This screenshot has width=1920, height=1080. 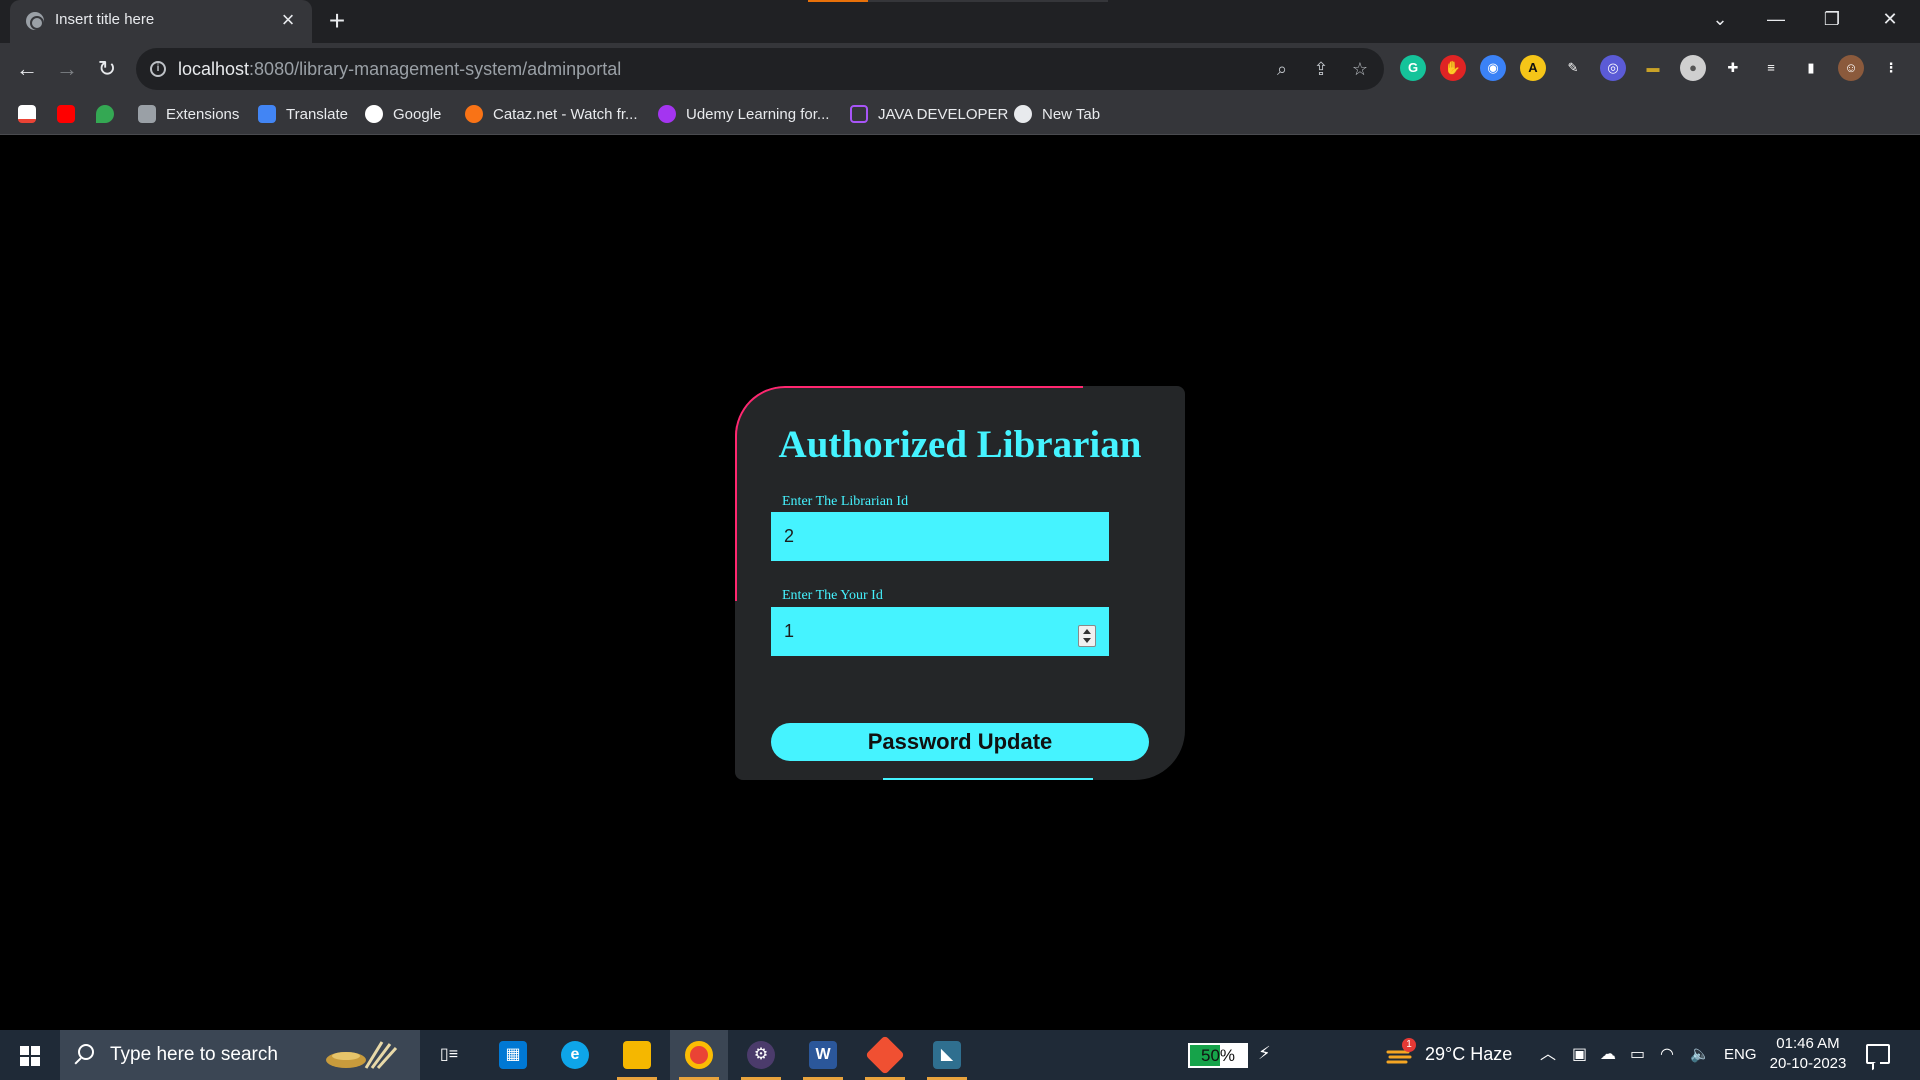 What do you see at coordinates (147, 114) in the screenshot?
I see `puzzle-icon` at bounding box center [147, 114].